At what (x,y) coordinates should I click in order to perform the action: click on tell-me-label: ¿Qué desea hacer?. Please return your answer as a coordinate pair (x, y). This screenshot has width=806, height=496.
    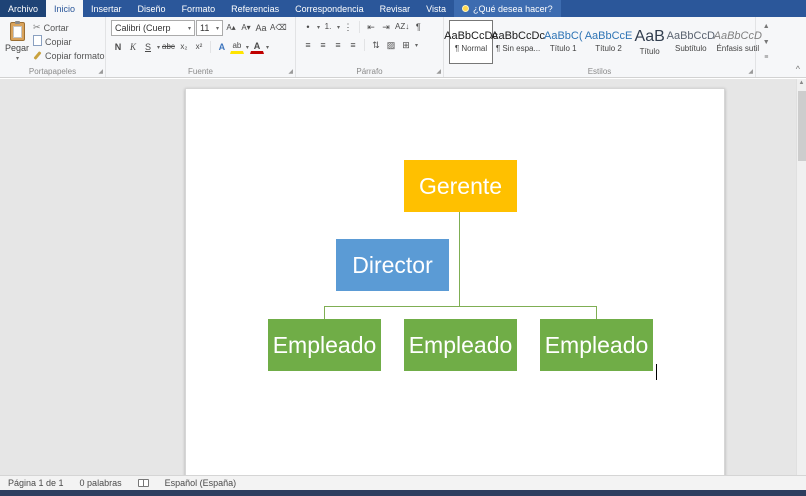
    Looking at the image, I should click on (513, 8).